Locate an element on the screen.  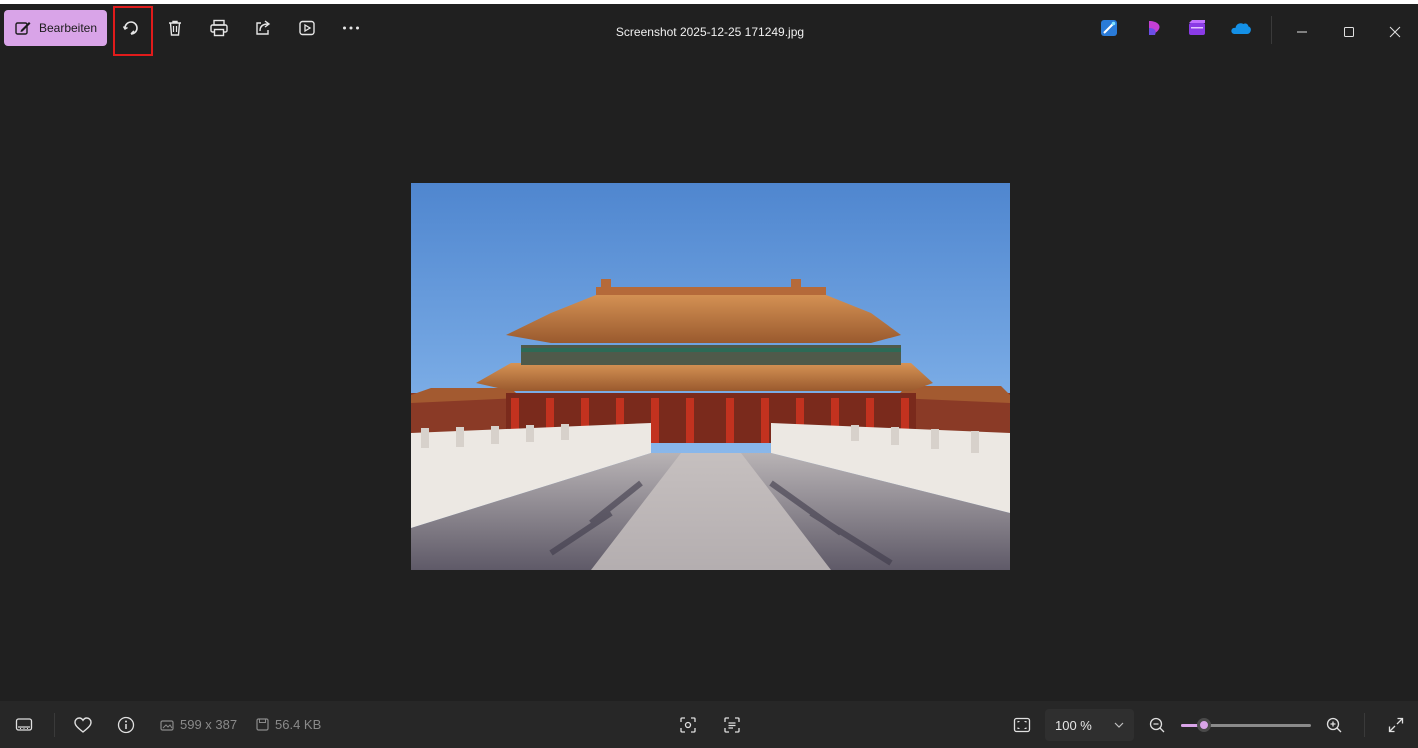
slideshow-button is located at coordinates (307, 28).